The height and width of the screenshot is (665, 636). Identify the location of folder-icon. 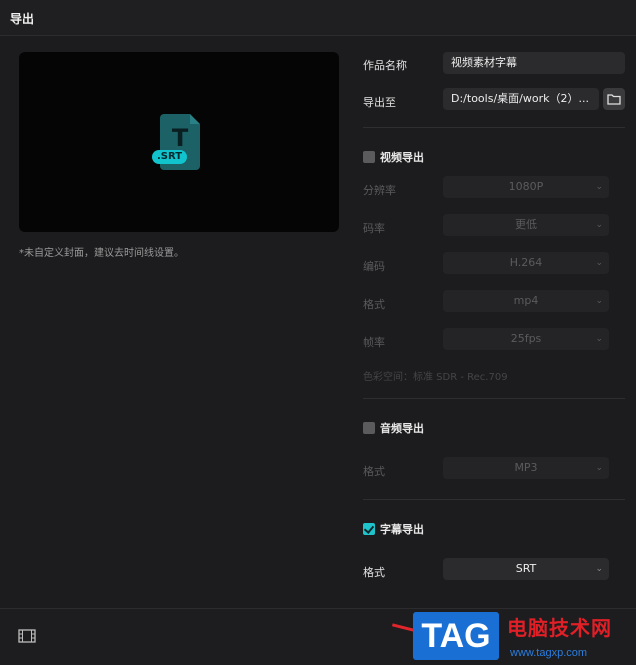
(614, 99).